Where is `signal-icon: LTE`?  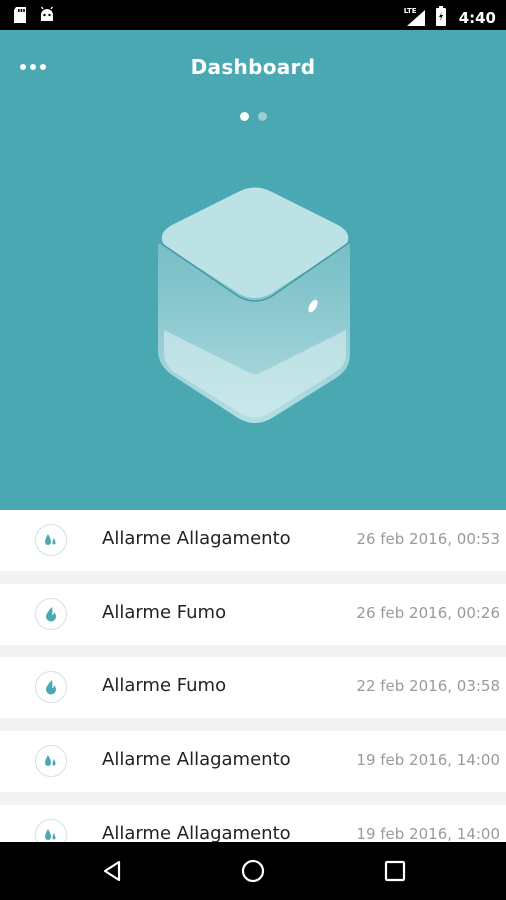 signal-icon: LTE is located at coordinates (414, 17).